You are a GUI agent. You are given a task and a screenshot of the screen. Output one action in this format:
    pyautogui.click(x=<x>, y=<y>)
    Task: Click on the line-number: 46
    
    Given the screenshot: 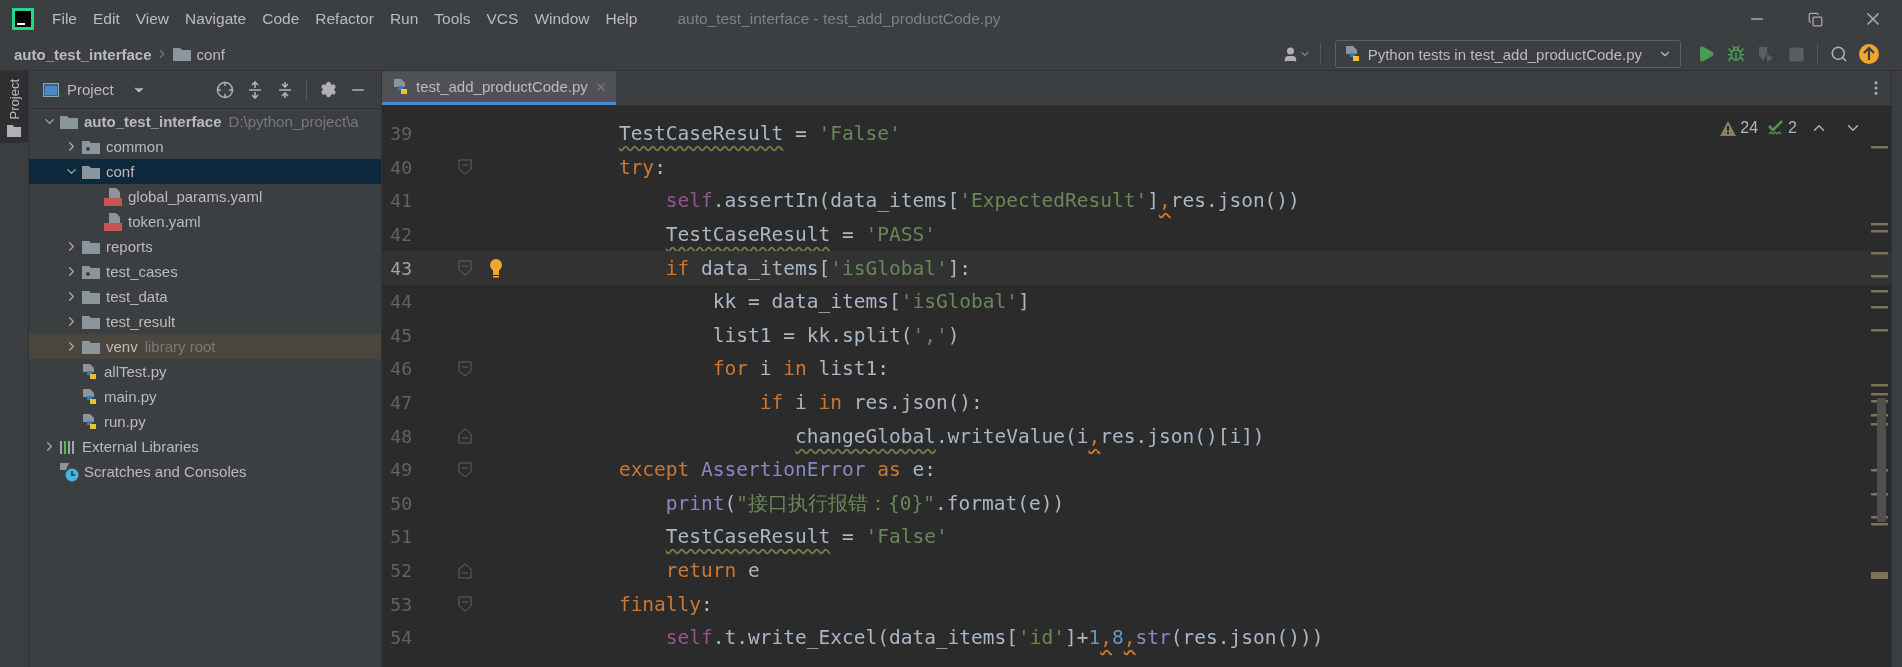 What is the action you would take?
    pyautogui.click(x=400, y=369)
    